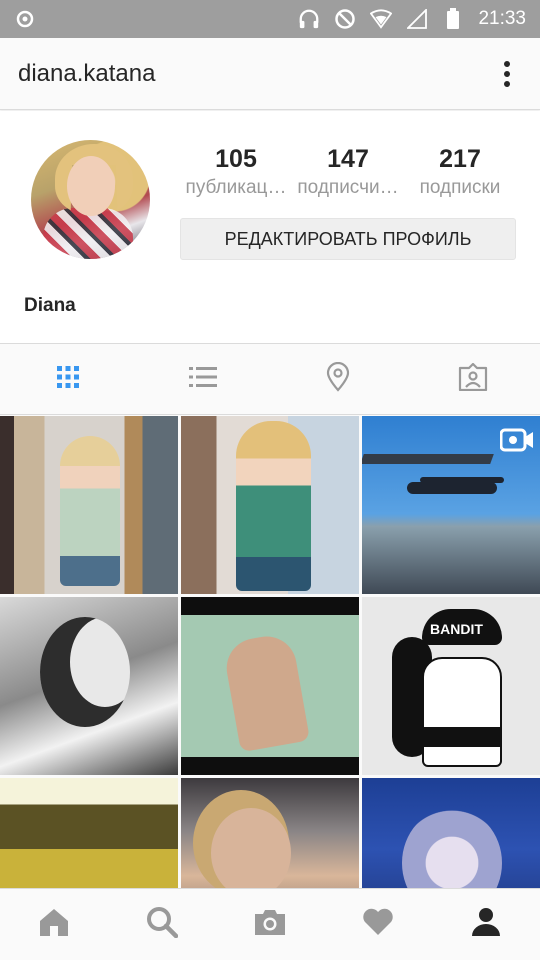  What do you see at coordinates (25, 19) in the screenshot?
I see `notification-icon` at bounding box center [25, 19].